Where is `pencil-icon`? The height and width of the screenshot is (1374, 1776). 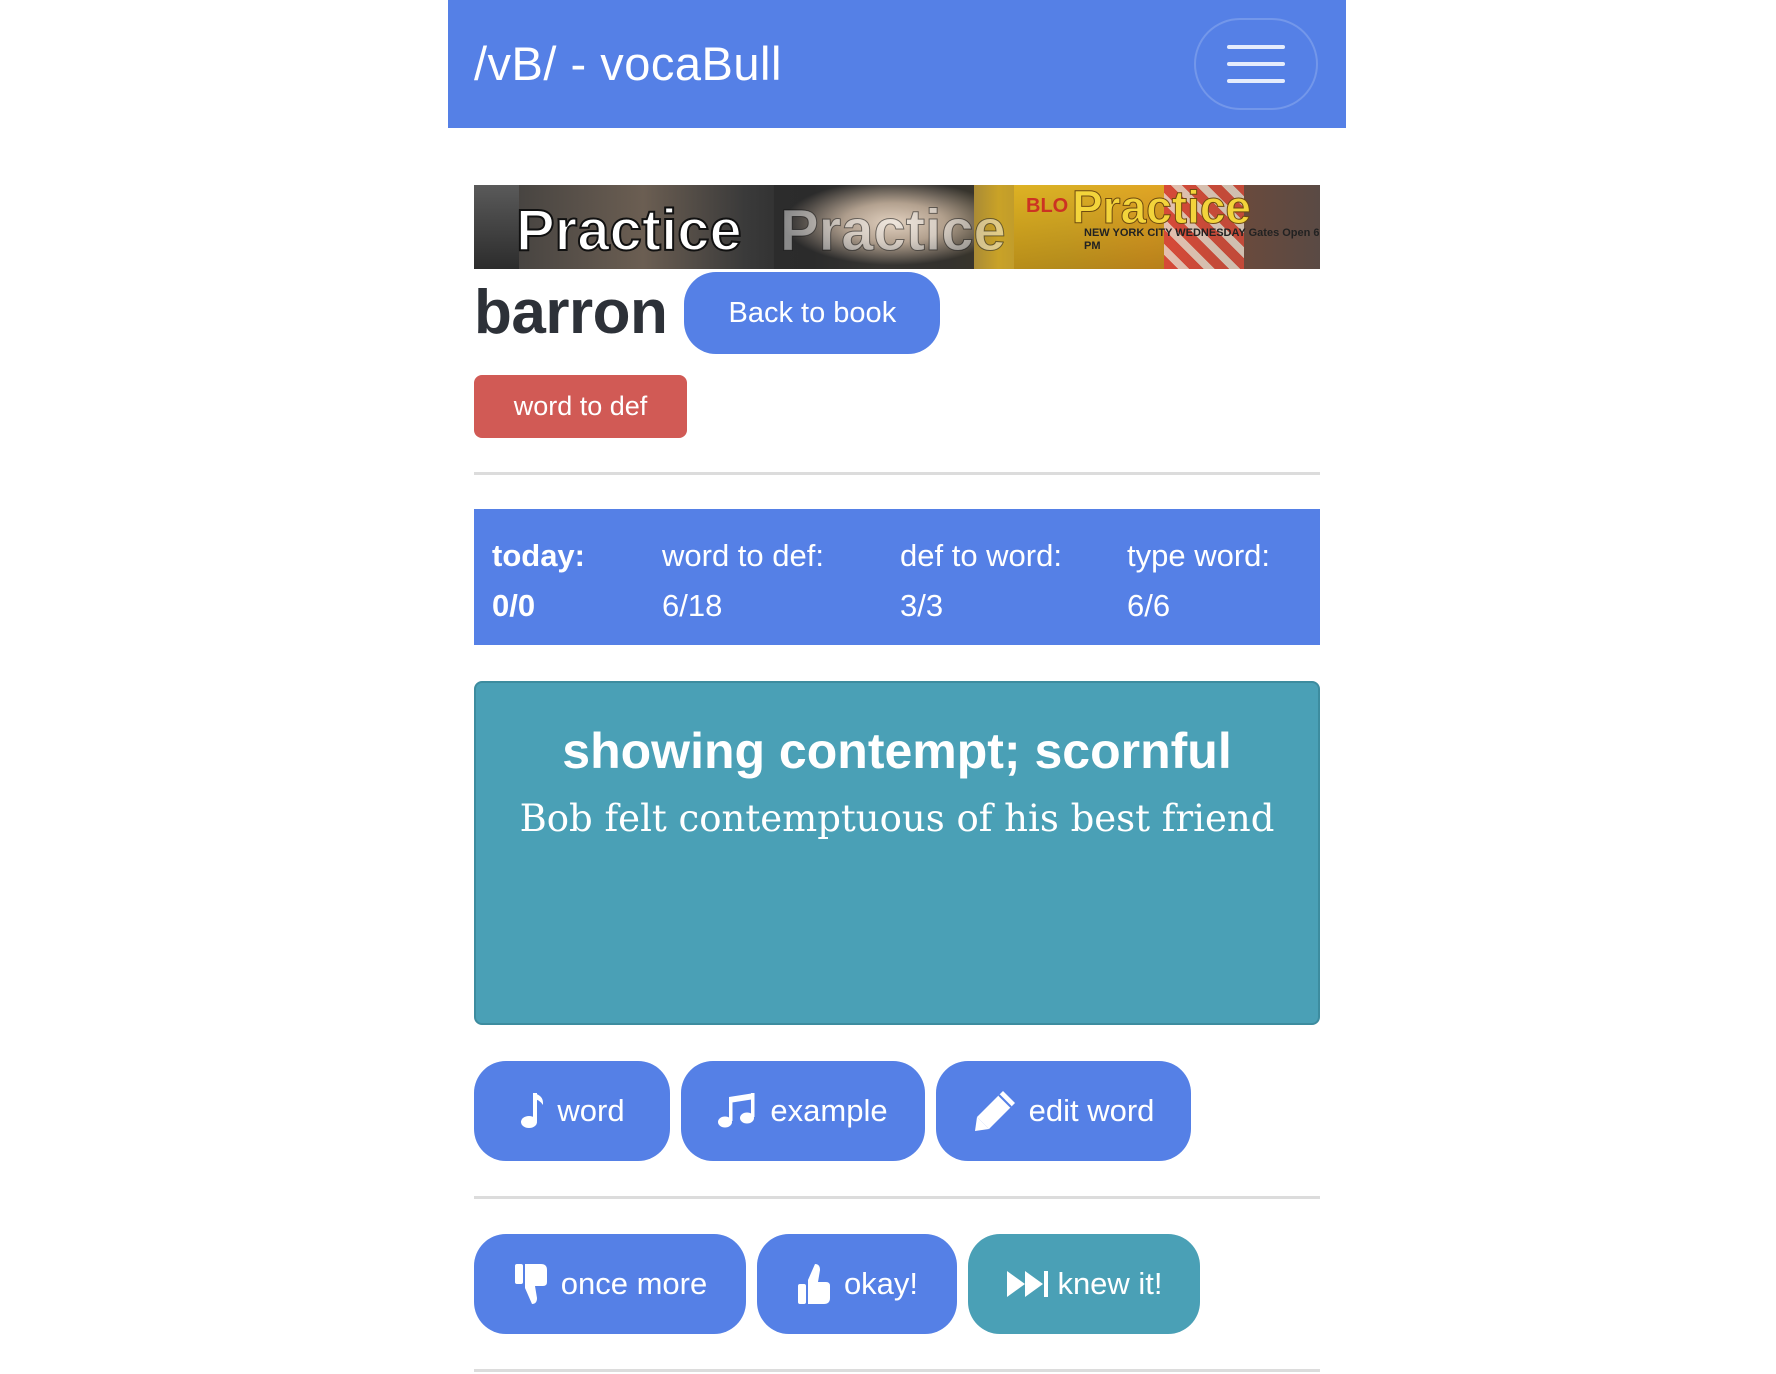
pencil-icon is located at coordinates (994, 1111).